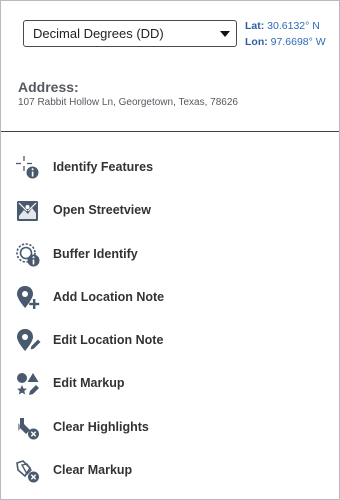 Image resolution: width=340 pixels, height=500 pixels. What do you see at coordinates (285, 34) in the screenshot?
I see `lat-lon-readout: Lat: 30.6132° N Lon: 97.6698° W` at bounding box center [285, 34].